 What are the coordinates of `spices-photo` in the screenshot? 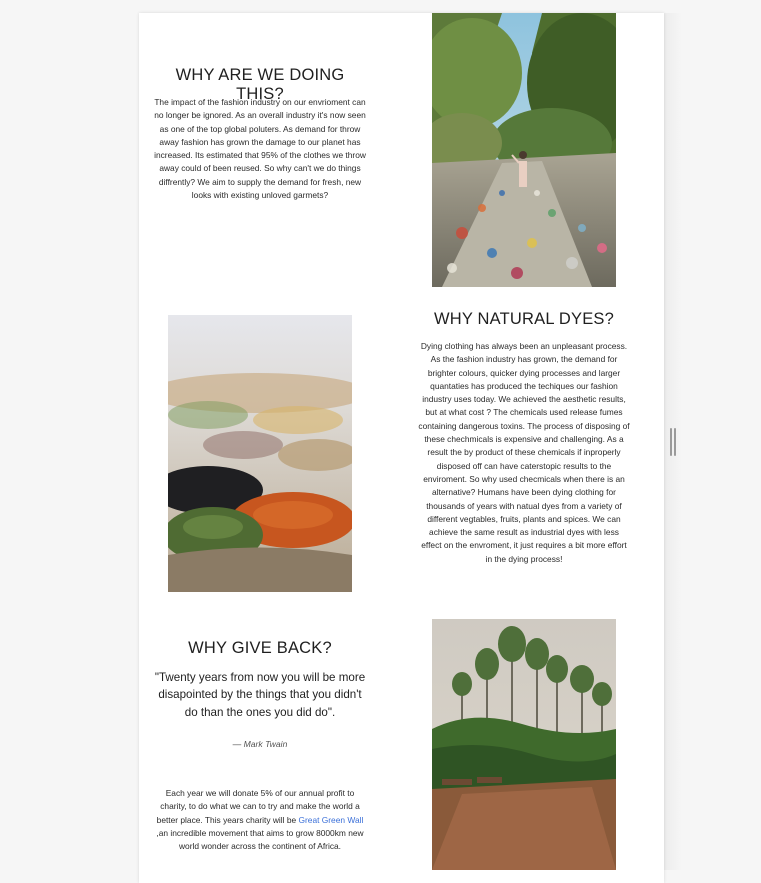 It's located at (260, 453).